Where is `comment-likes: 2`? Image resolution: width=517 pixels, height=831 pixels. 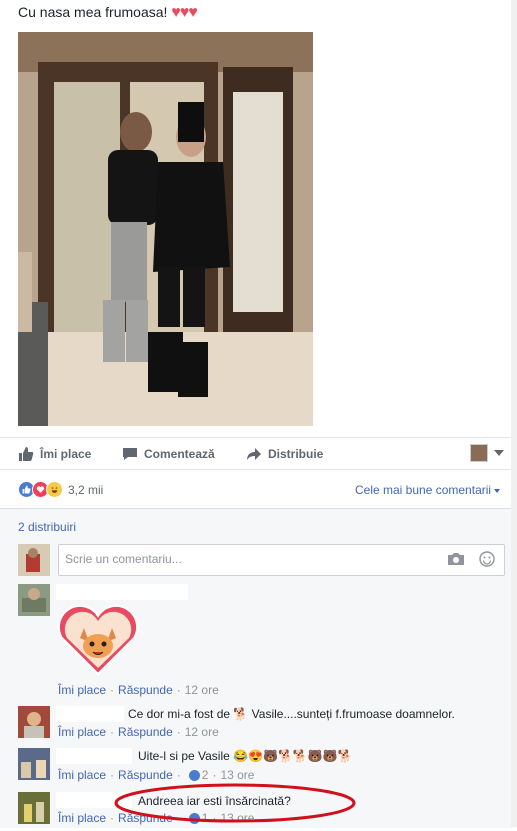 comment-likes: 2 is located at coordinates (198, 775).